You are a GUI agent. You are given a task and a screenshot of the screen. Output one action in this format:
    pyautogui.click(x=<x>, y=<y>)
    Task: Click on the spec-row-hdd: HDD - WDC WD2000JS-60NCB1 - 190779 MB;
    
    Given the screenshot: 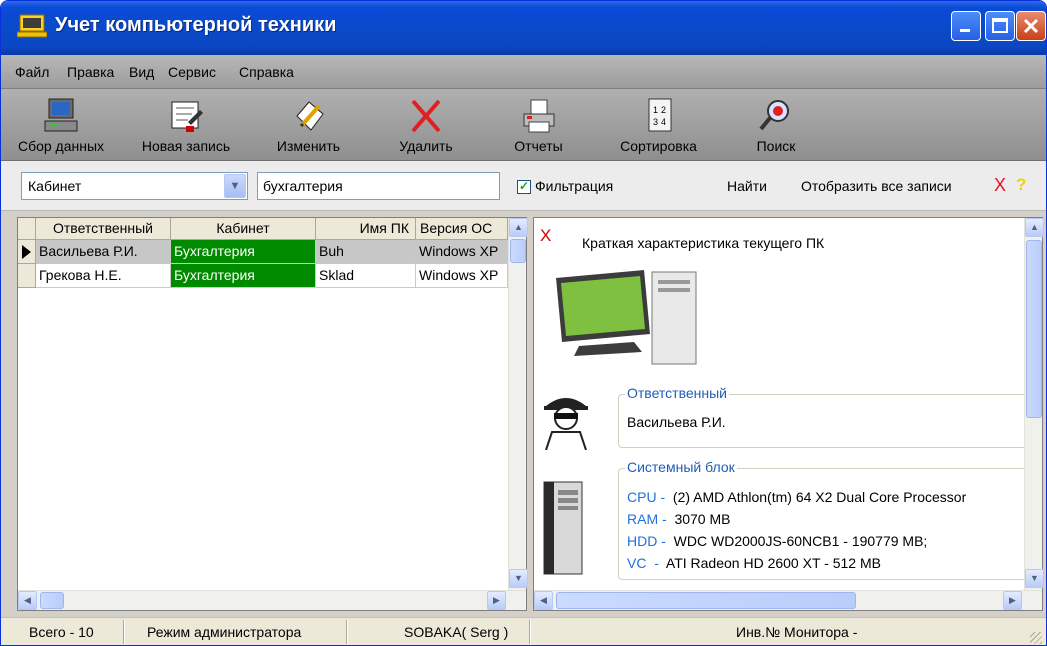 What is the action you would take?
    pyautogui.click(x=777, y=541)
    